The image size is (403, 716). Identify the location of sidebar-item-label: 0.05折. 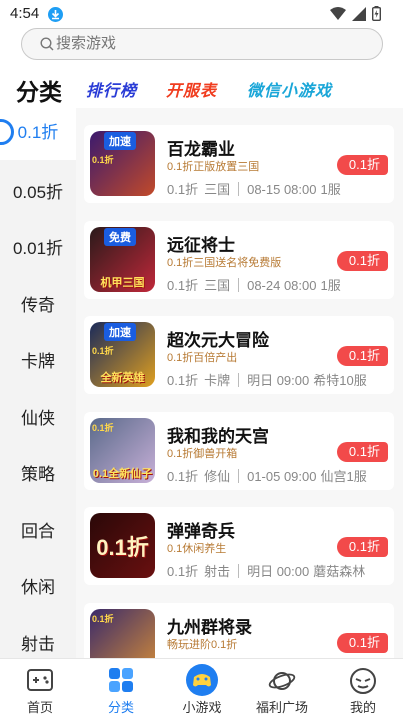
(38, 192).